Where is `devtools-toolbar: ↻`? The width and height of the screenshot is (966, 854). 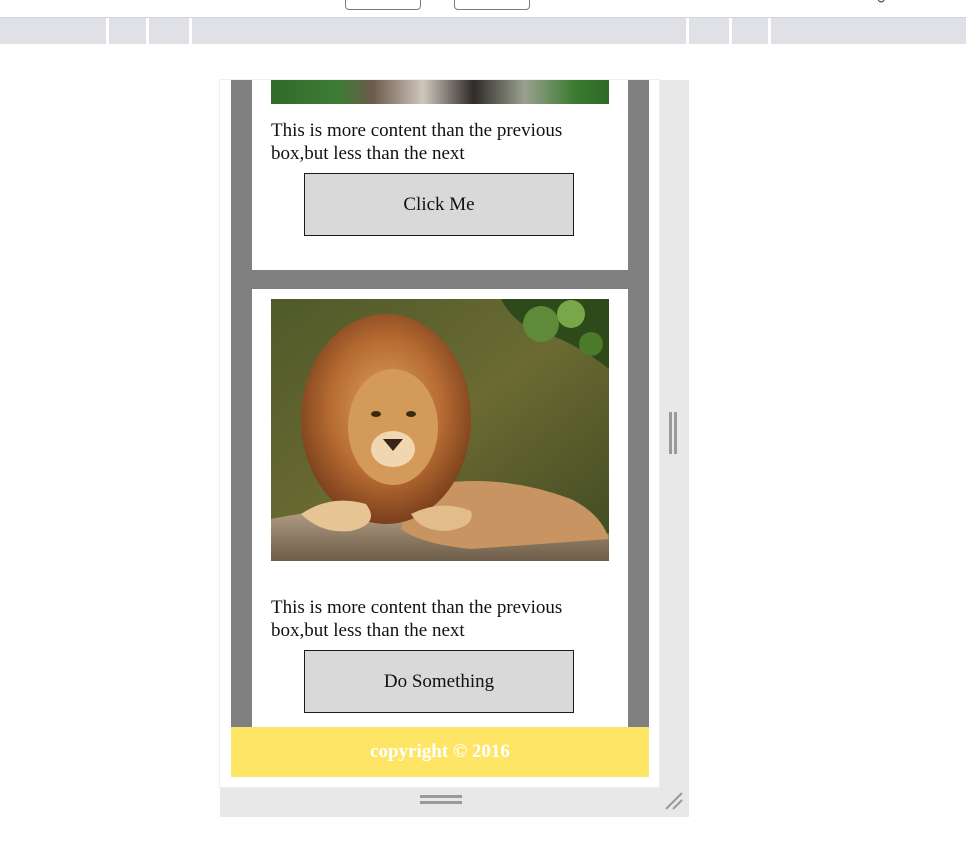
devtools-toolbar: ↻ is located at coordinates (483, 9).